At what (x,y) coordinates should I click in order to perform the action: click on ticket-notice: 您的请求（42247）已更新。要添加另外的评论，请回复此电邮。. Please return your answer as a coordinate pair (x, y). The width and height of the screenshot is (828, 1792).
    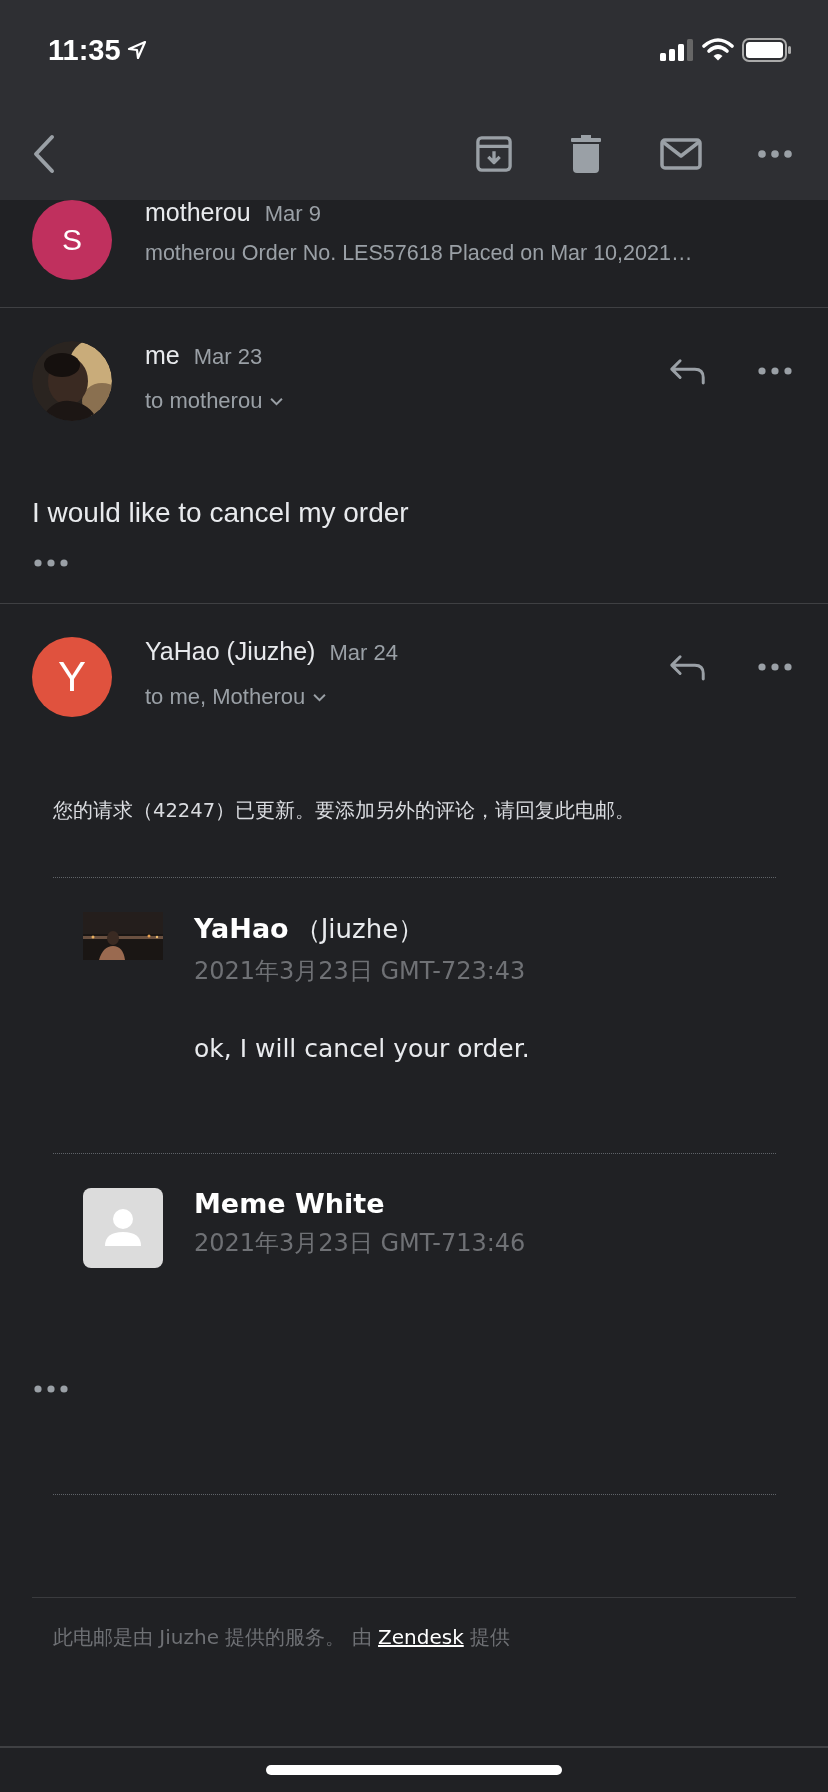
    Looking at the image, I should click on (345, 811).